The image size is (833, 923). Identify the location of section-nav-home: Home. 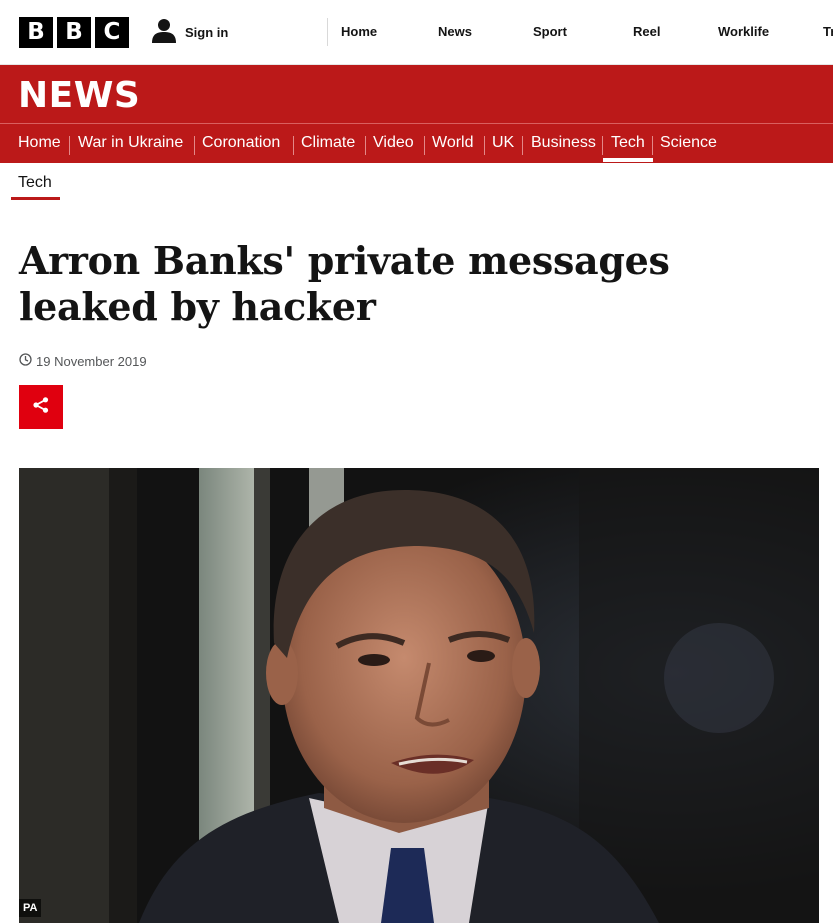
(39, 143).